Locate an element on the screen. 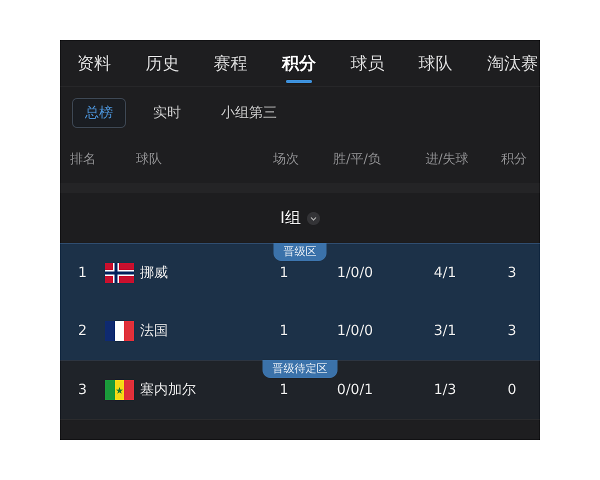 The width and height of the screenshot is (600, 480). team-name: 挪威 is located at coordinates (154, 273).